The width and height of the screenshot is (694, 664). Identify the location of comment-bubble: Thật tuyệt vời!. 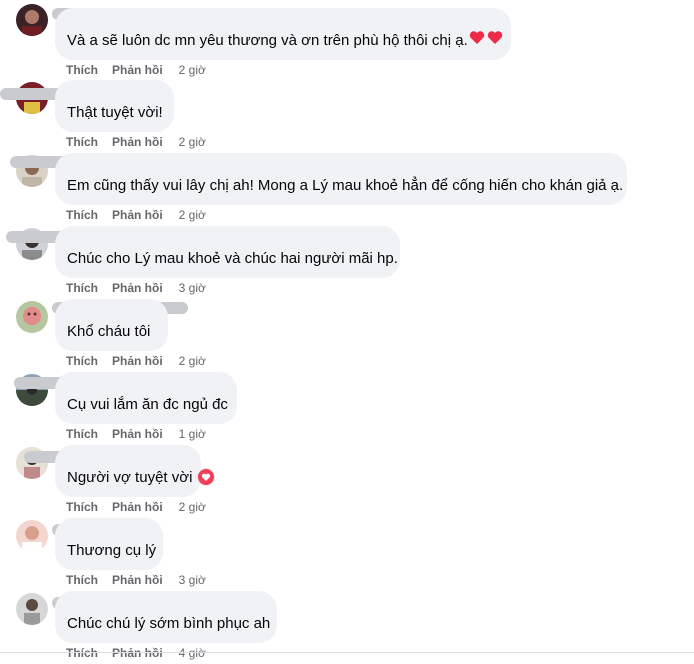
(114, 106).